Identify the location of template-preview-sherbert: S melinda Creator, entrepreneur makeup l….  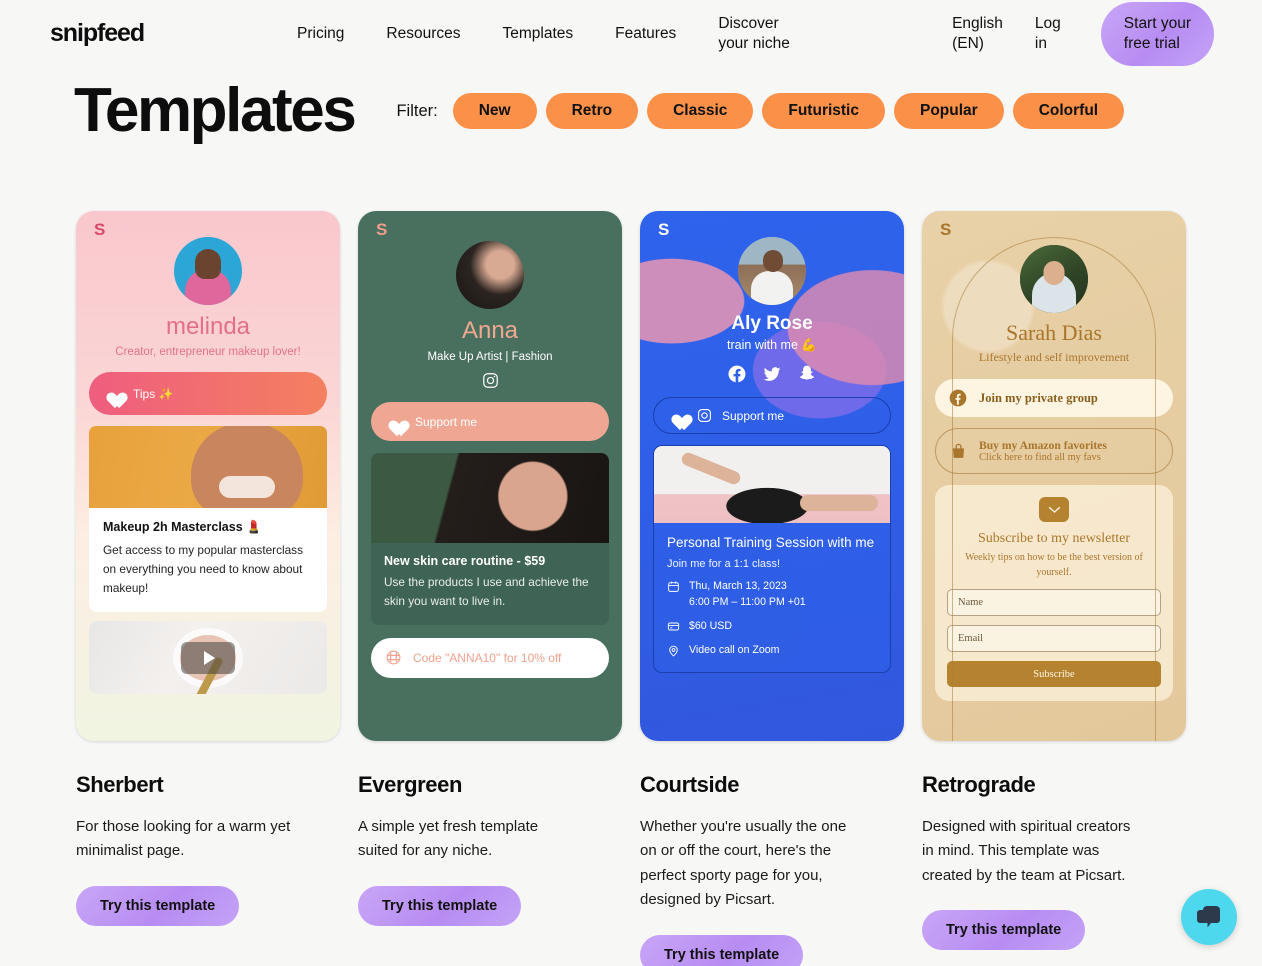
(208, 476).